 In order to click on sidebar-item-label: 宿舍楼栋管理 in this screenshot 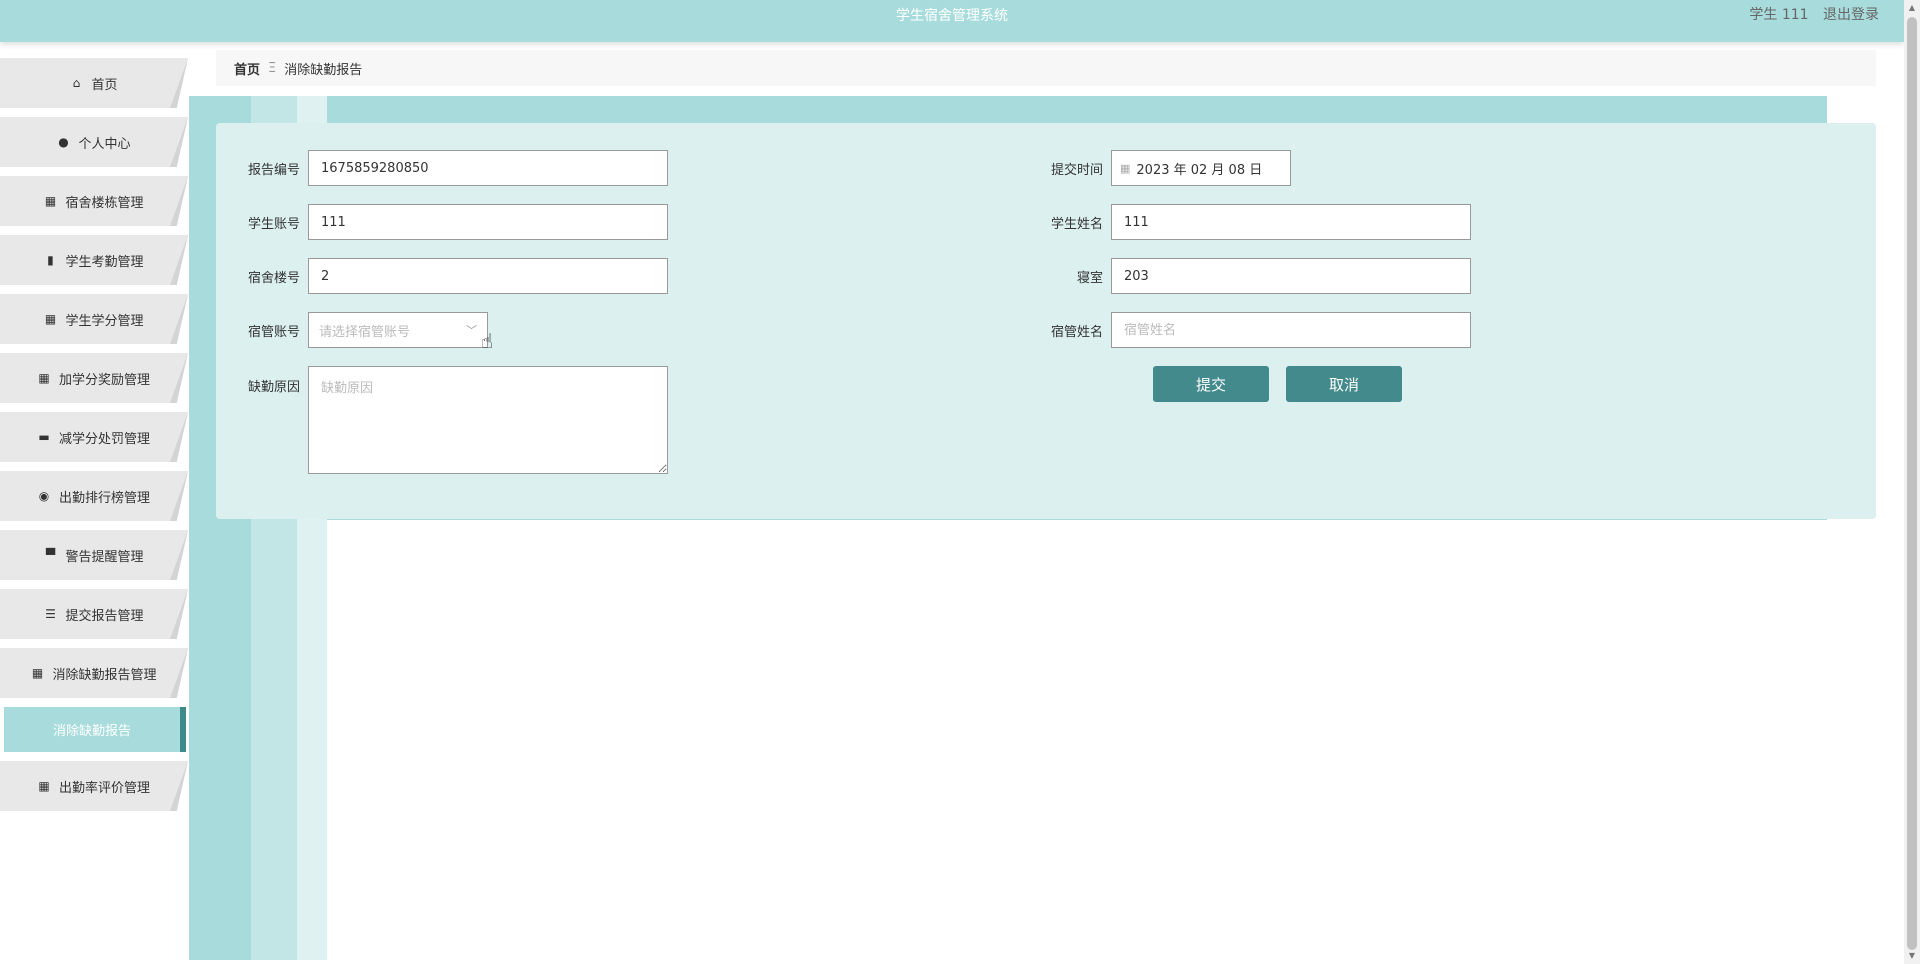, I will do `click(104, 203)`.